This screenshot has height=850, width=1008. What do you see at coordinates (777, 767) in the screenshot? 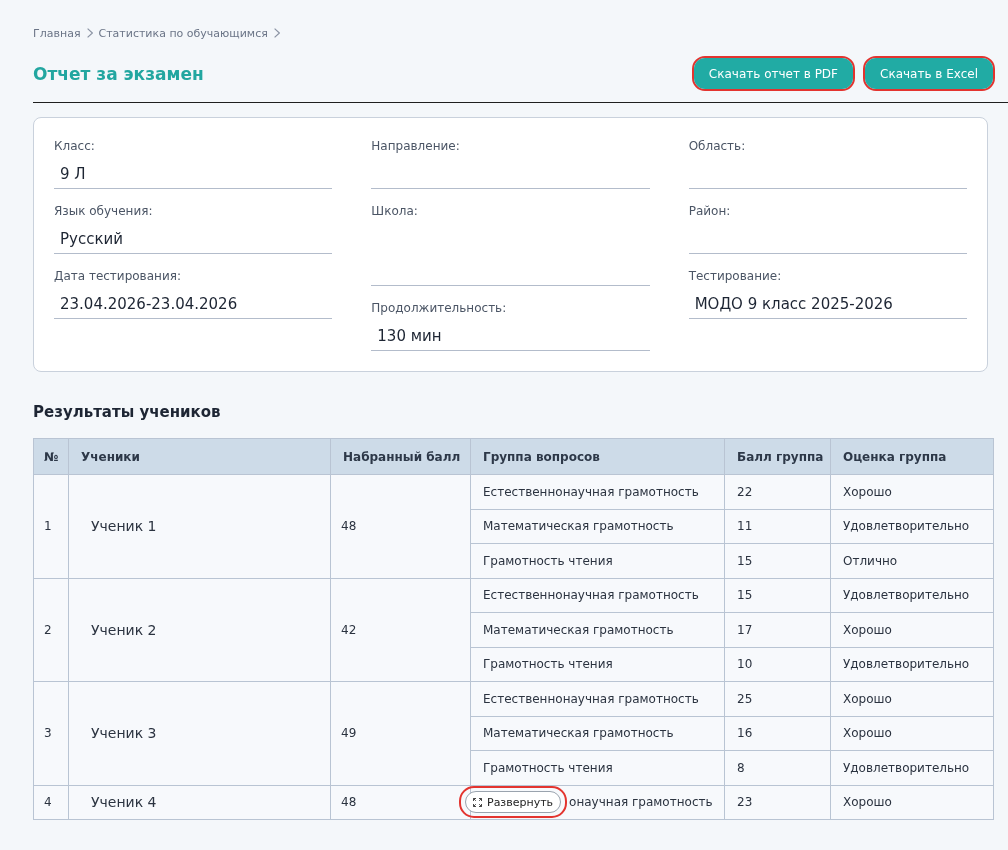
I see `table-cell: 8` at bounding box center [777, 767].